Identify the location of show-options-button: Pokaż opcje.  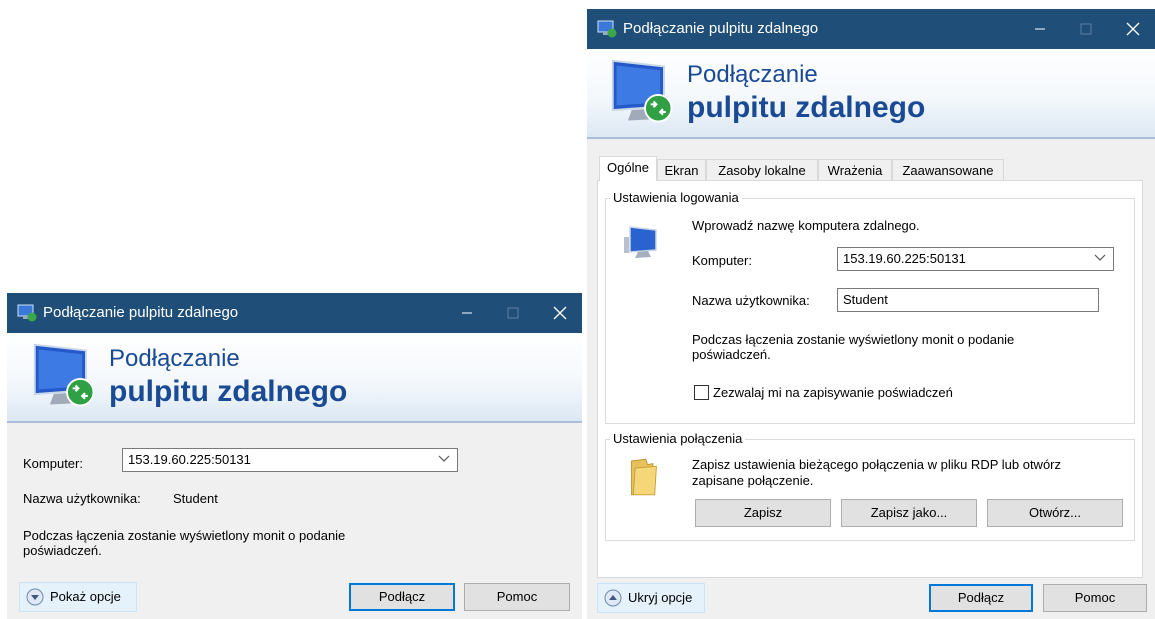
(78, 597).